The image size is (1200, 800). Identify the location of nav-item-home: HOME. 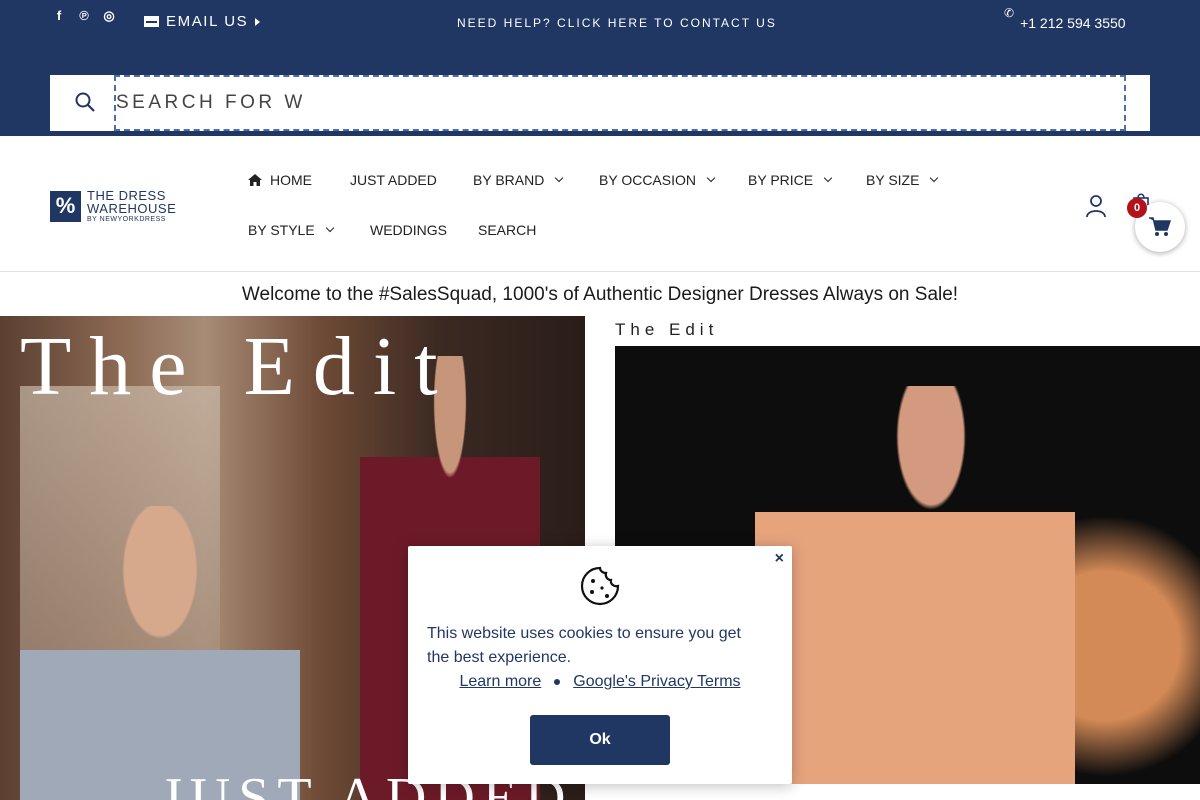
(280, 180).